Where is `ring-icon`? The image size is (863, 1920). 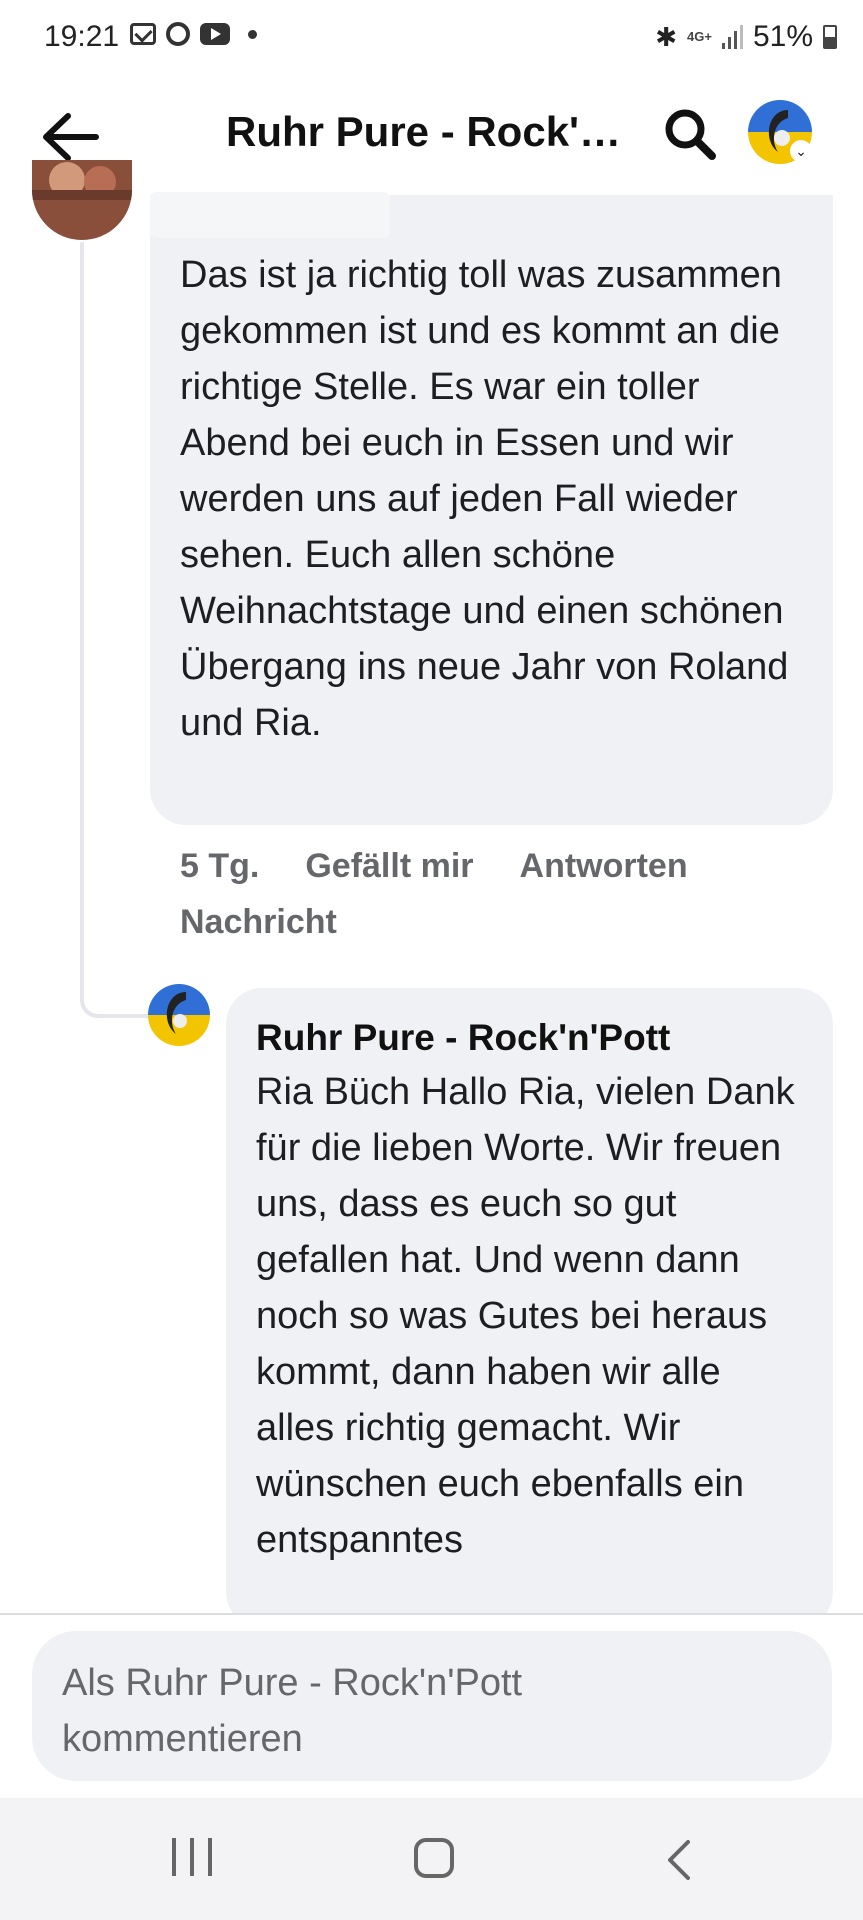 ring-icon is located at coordinates (178, 34).